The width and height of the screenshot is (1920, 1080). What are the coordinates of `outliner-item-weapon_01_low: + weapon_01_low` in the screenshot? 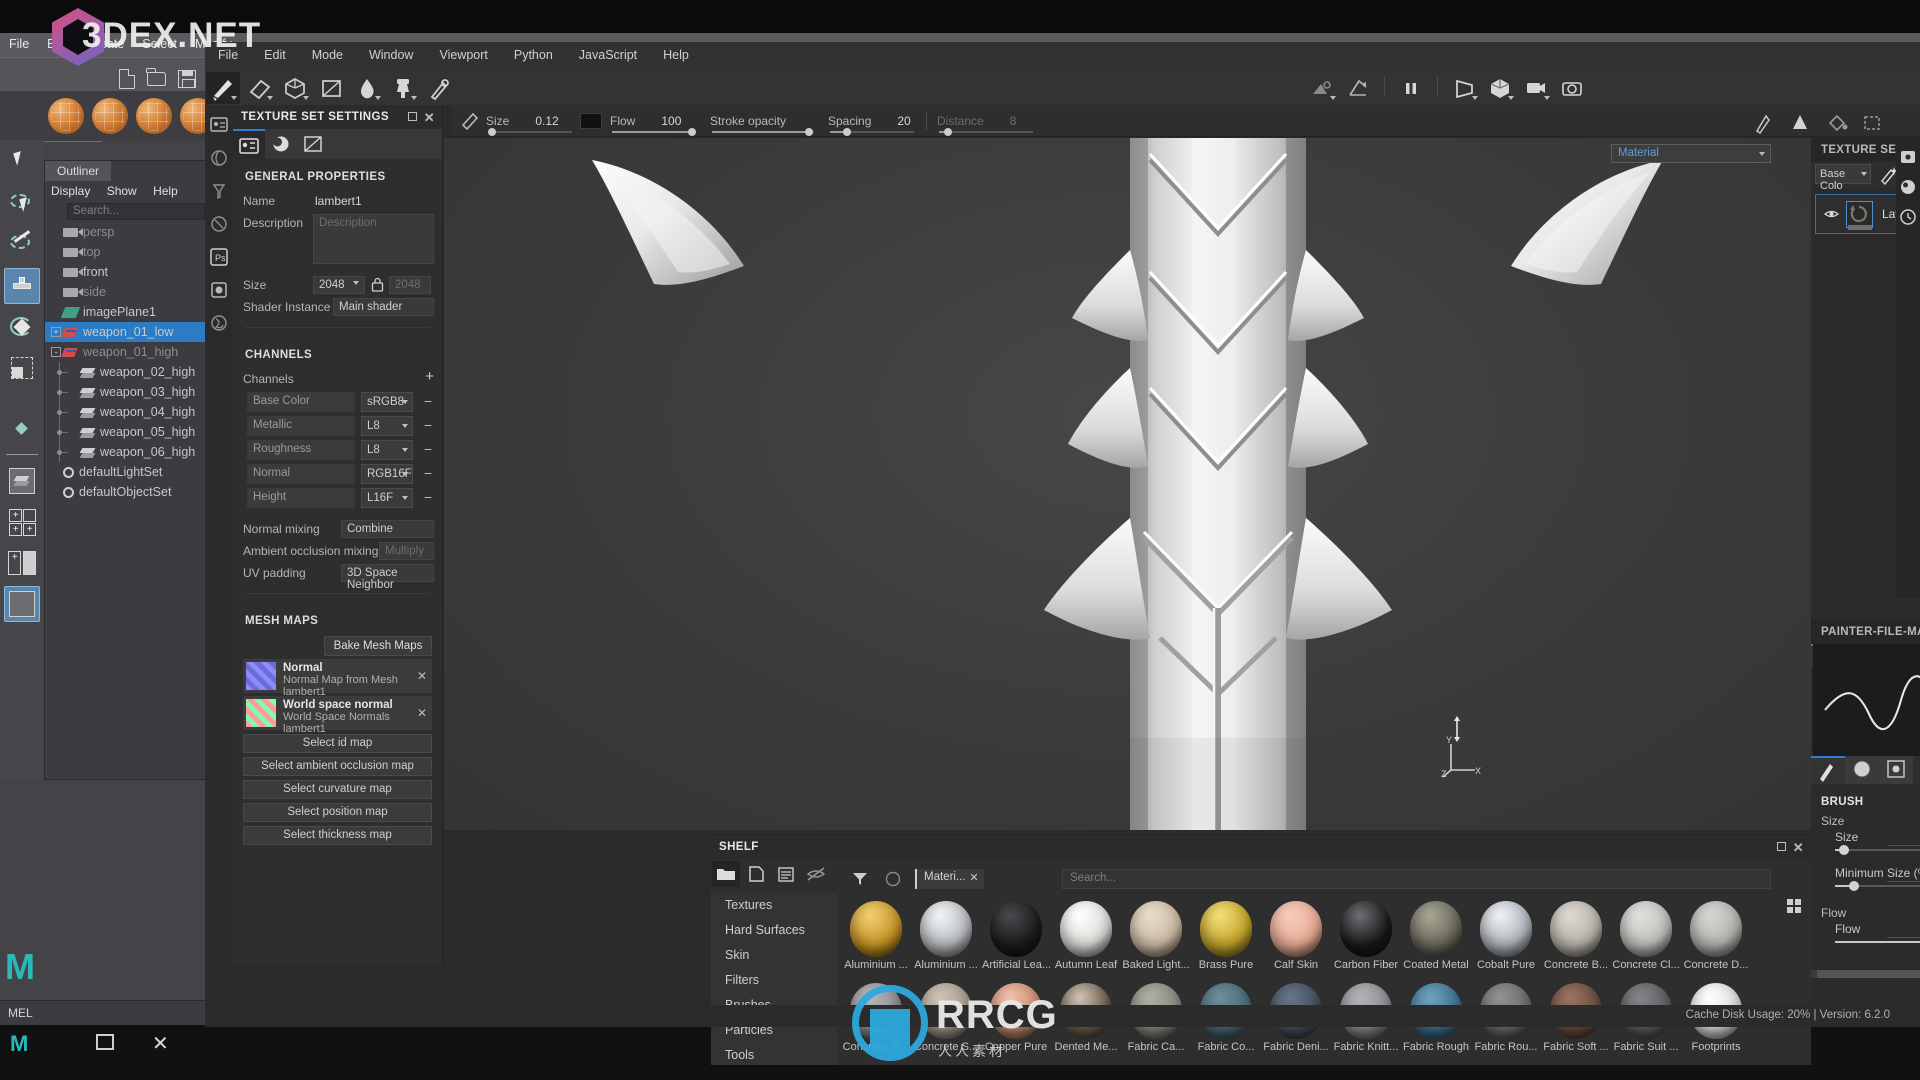 It's located at (127, 332).